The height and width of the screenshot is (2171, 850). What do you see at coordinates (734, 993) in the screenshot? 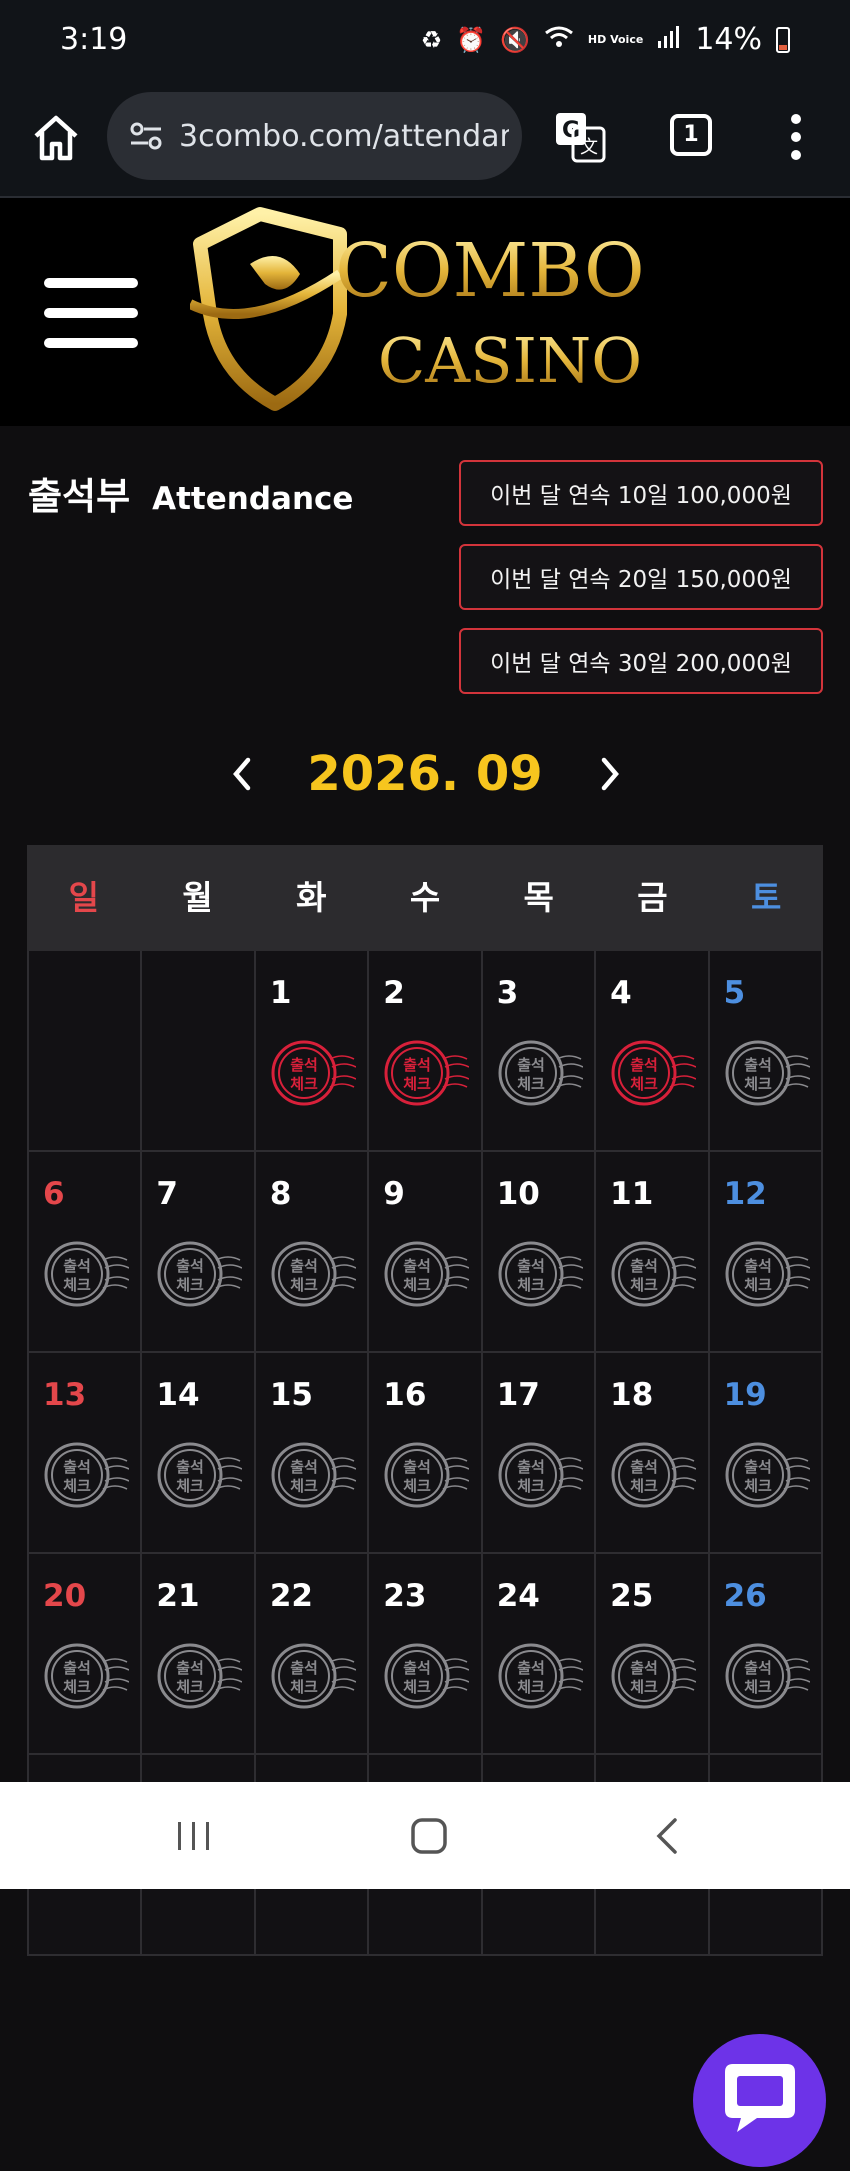
I see `day-number: 5` at bounding box center [734, 993].